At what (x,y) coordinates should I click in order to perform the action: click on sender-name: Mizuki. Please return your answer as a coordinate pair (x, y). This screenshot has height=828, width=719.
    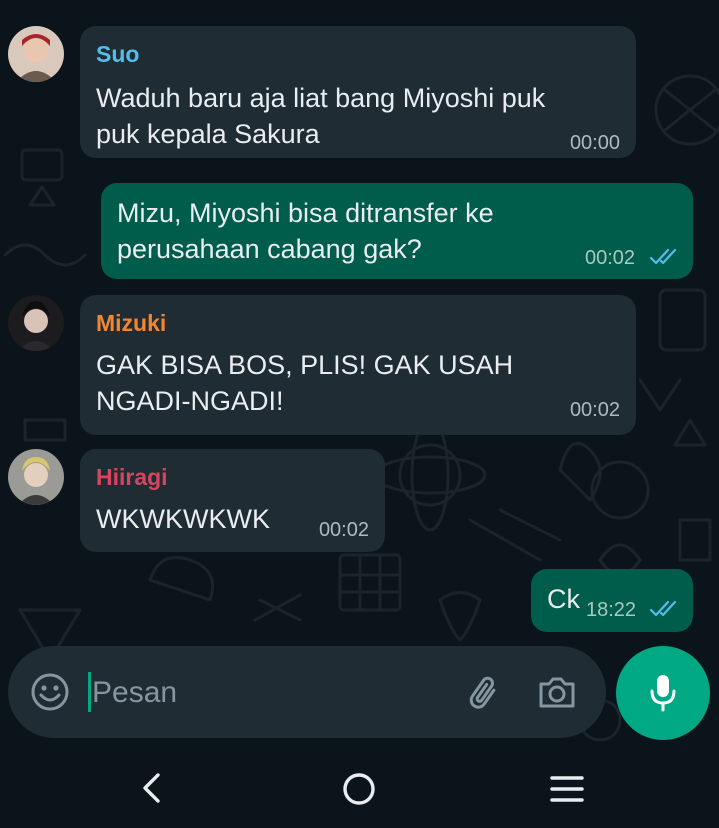
    Looking at the image, I should click on (131, 323).